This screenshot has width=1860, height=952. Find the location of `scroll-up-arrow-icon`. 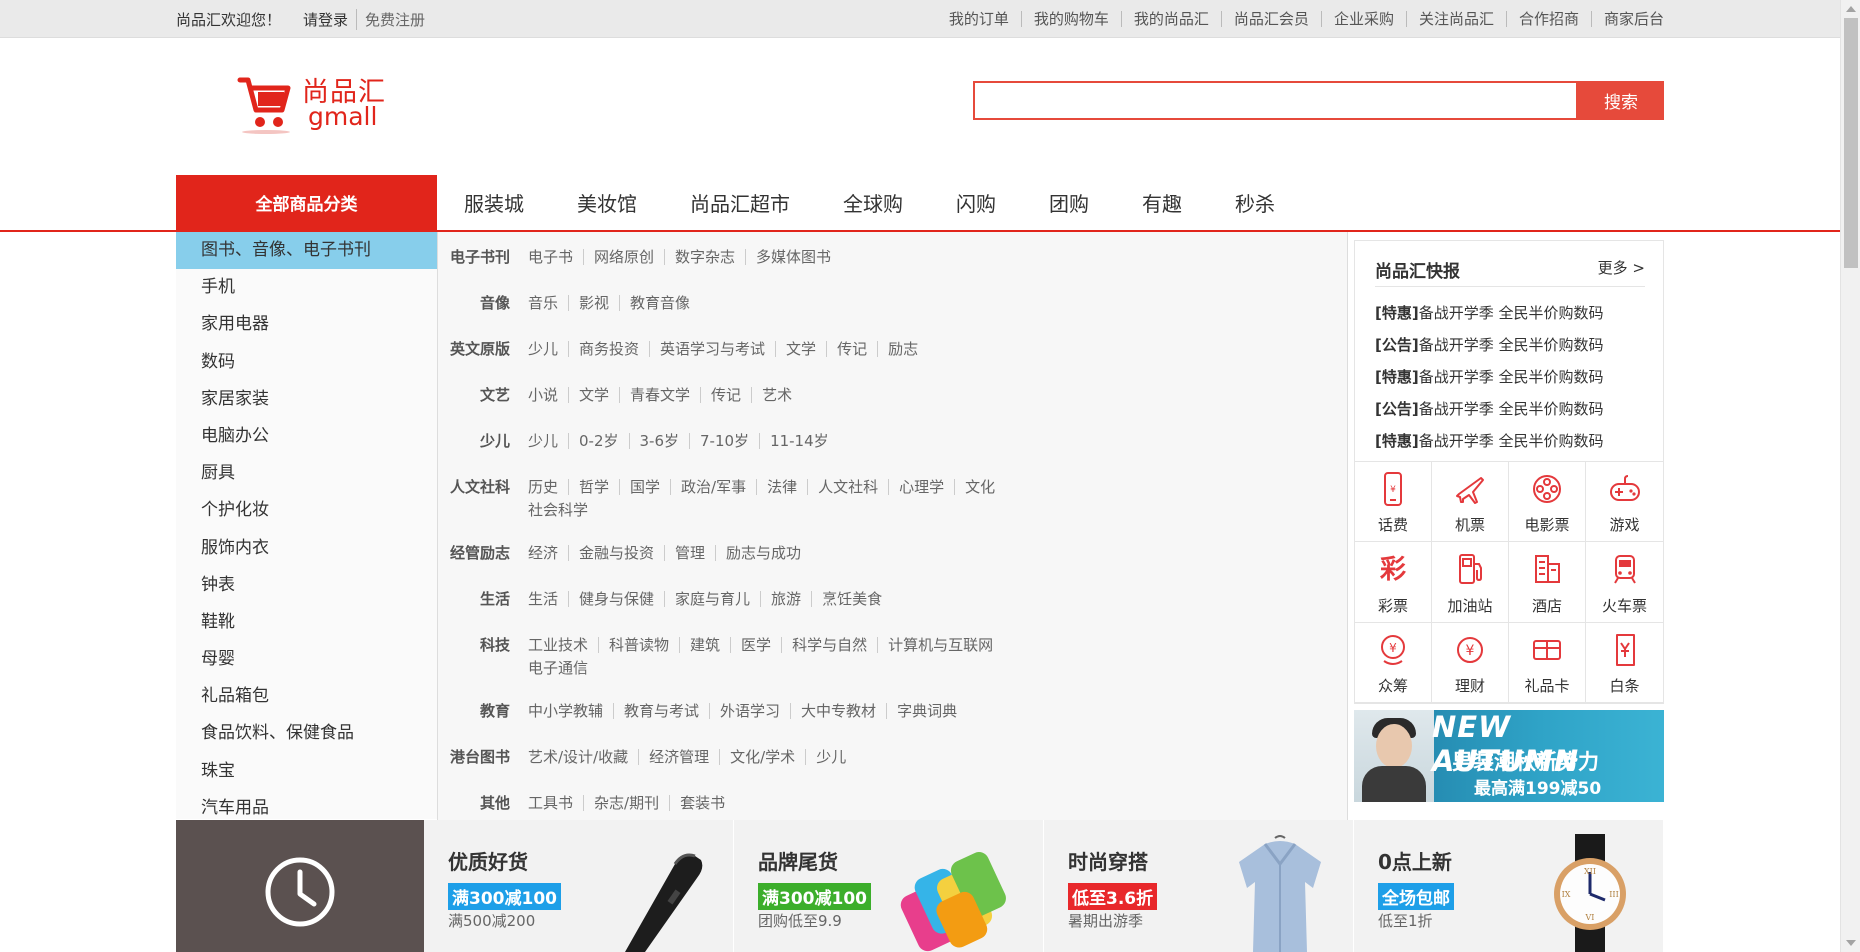

scroll-up-arrow-icon is located at coordinates (1851, 9).